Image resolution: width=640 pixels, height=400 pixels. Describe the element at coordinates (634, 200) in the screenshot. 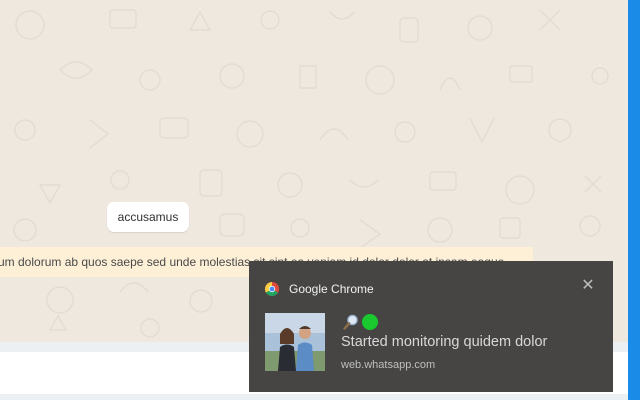

I see `window-edge` at that location.